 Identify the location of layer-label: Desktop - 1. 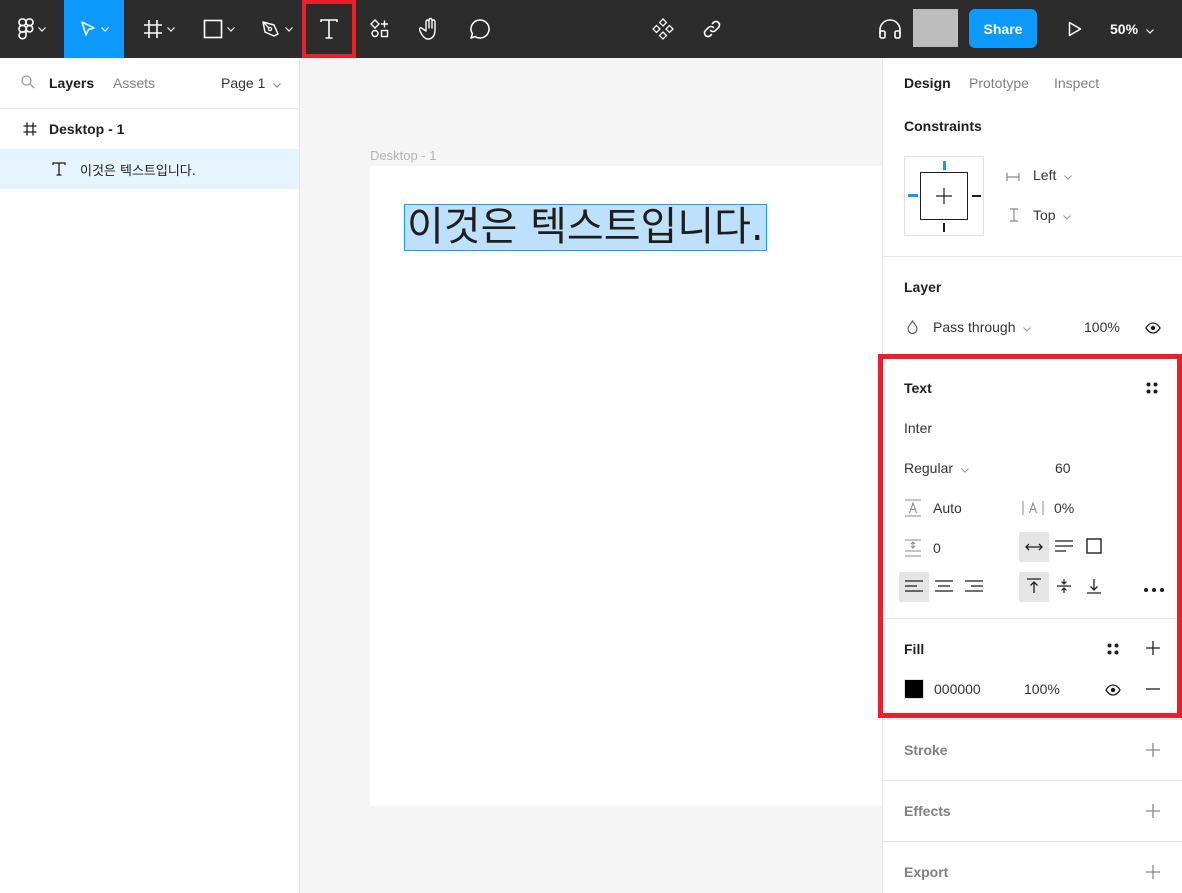
(87, 129).